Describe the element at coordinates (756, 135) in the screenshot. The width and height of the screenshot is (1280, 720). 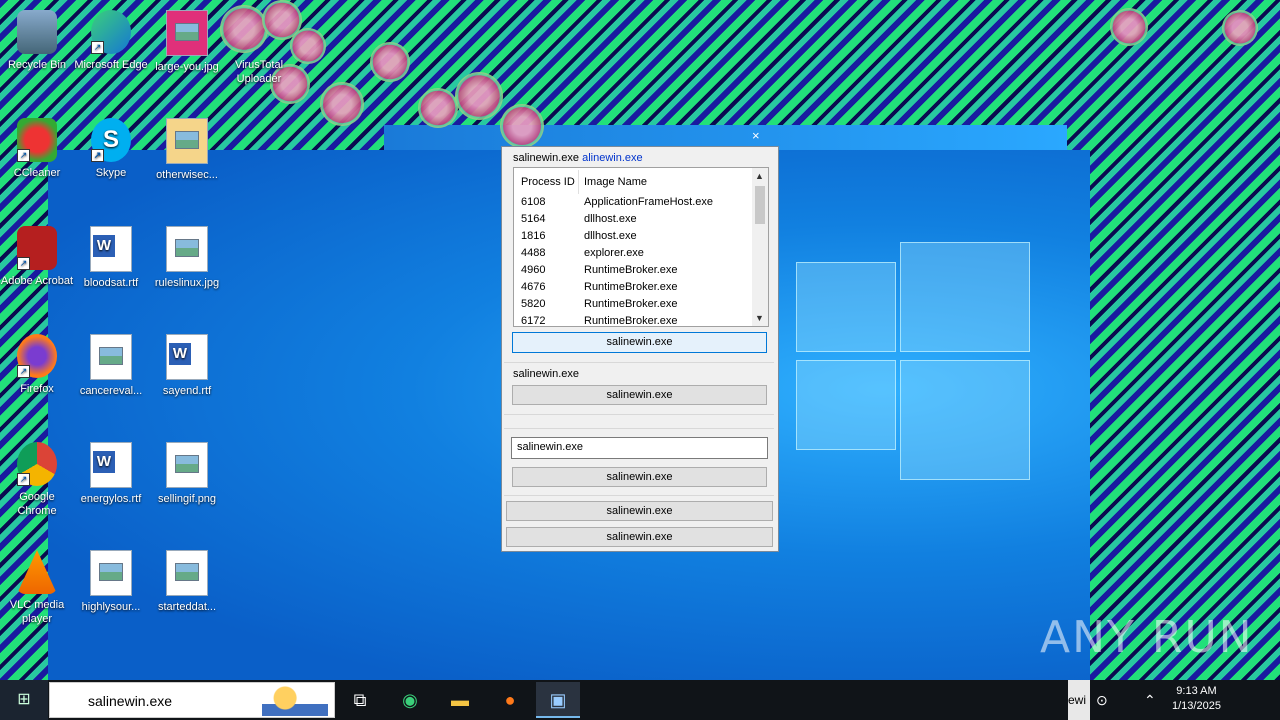
I see `window-close-icon: ×` at that location.